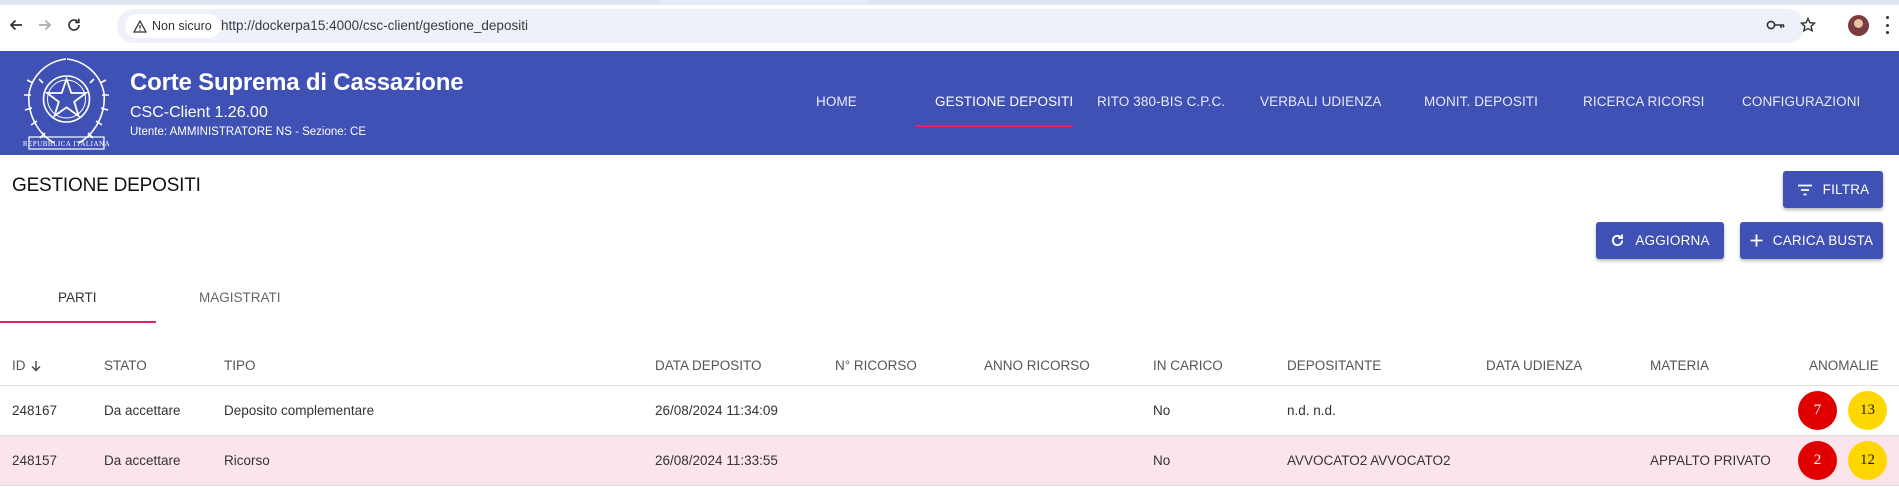  I want to click on anomaly-error-badge: 2, so click(1817, 460).